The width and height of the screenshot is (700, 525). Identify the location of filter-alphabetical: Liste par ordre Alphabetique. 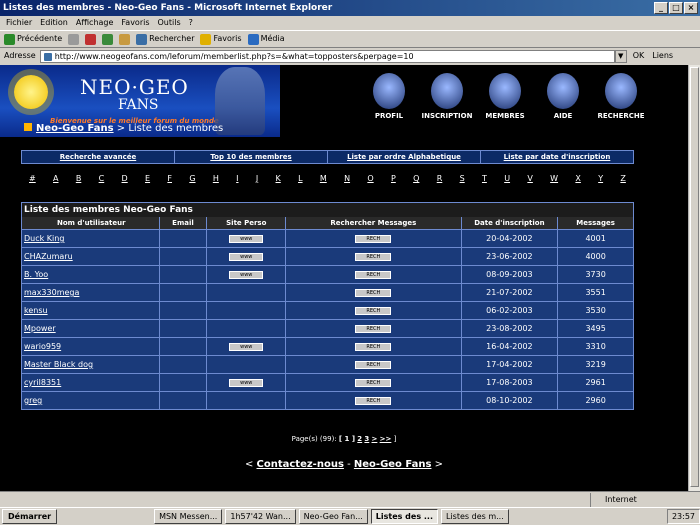
(404, 157).